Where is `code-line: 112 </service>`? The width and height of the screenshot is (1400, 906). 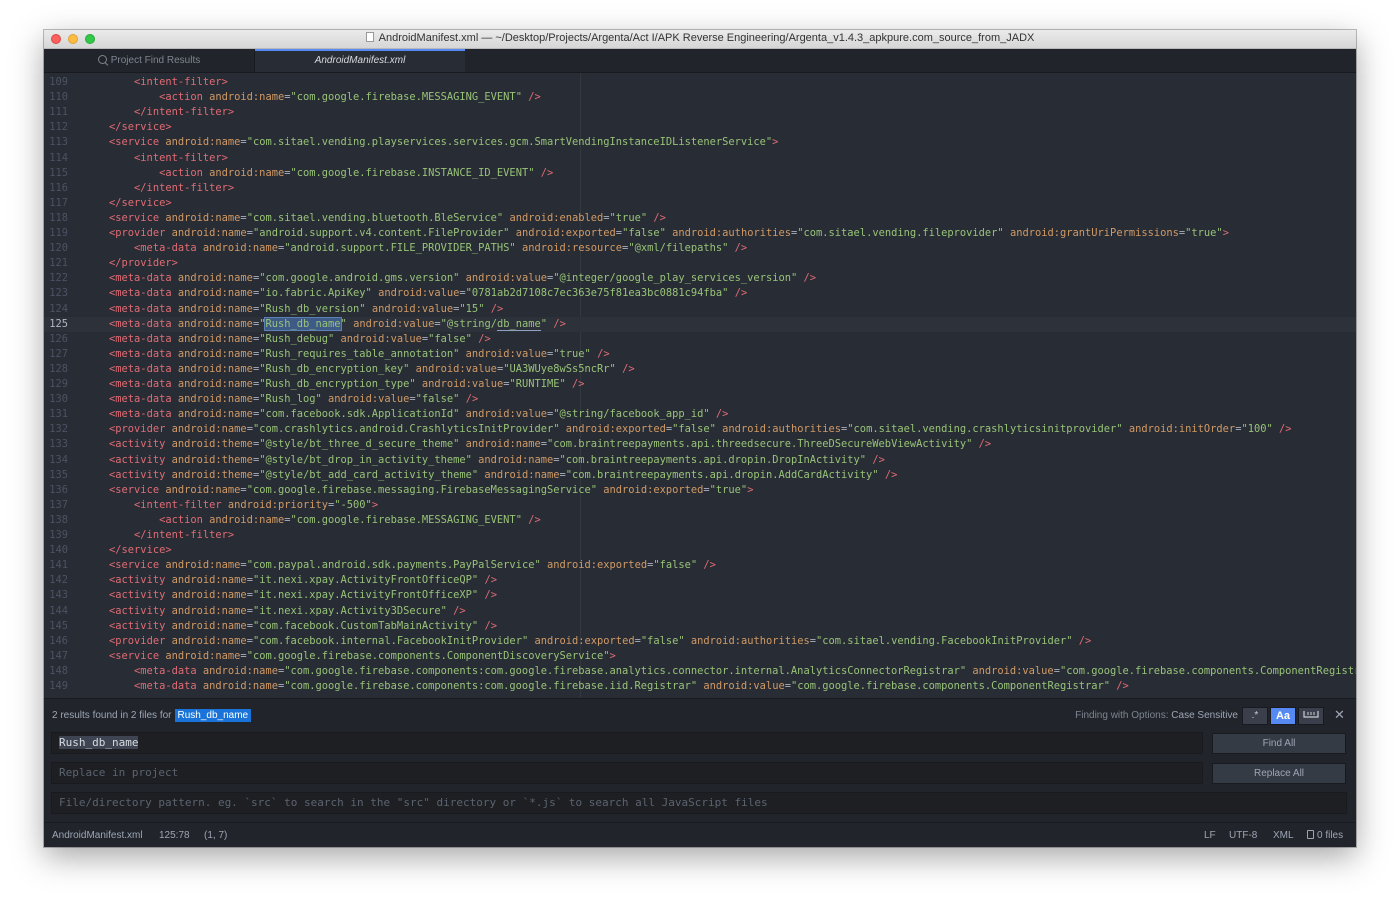 code-line: 112 </service> is located at coordinates (700, 127).